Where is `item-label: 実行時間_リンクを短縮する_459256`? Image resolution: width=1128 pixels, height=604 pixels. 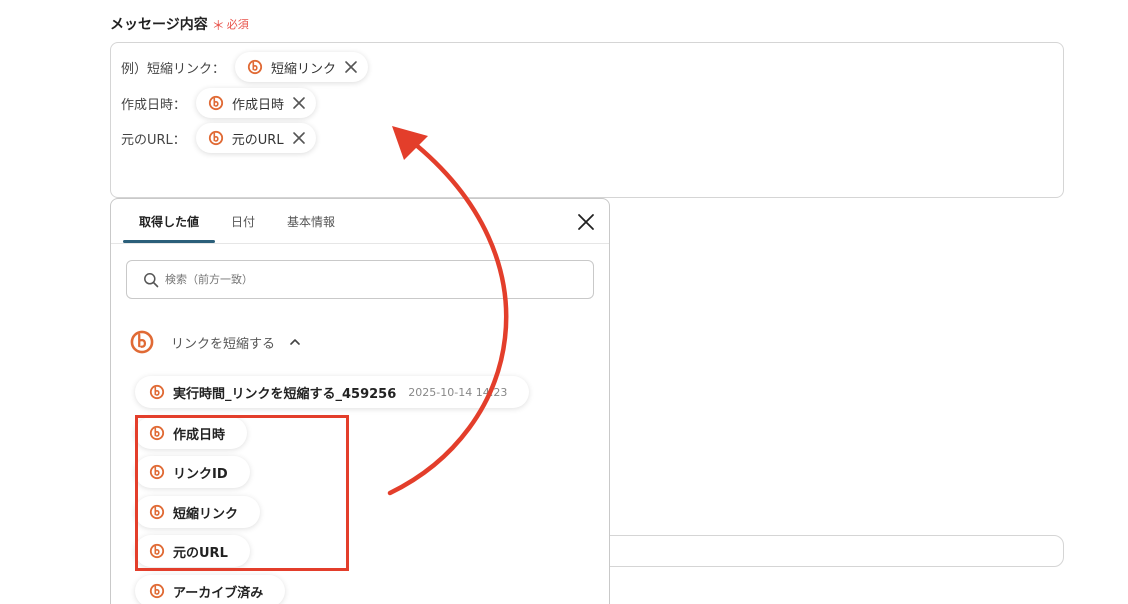
item-label: 実行時間_リンクを短縮する_459256 is located at coordinates (285, 394).